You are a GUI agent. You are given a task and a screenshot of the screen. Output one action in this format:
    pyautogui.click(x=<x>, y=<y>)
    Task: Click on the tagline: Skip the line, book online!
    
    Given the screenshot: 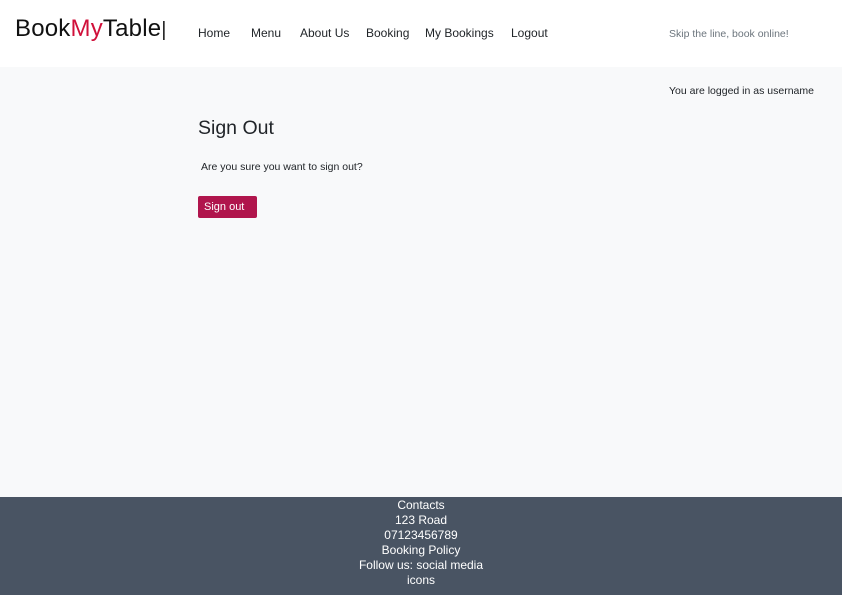 What is the action you would take?
    pyautogui.click(x=729, y=34)
    